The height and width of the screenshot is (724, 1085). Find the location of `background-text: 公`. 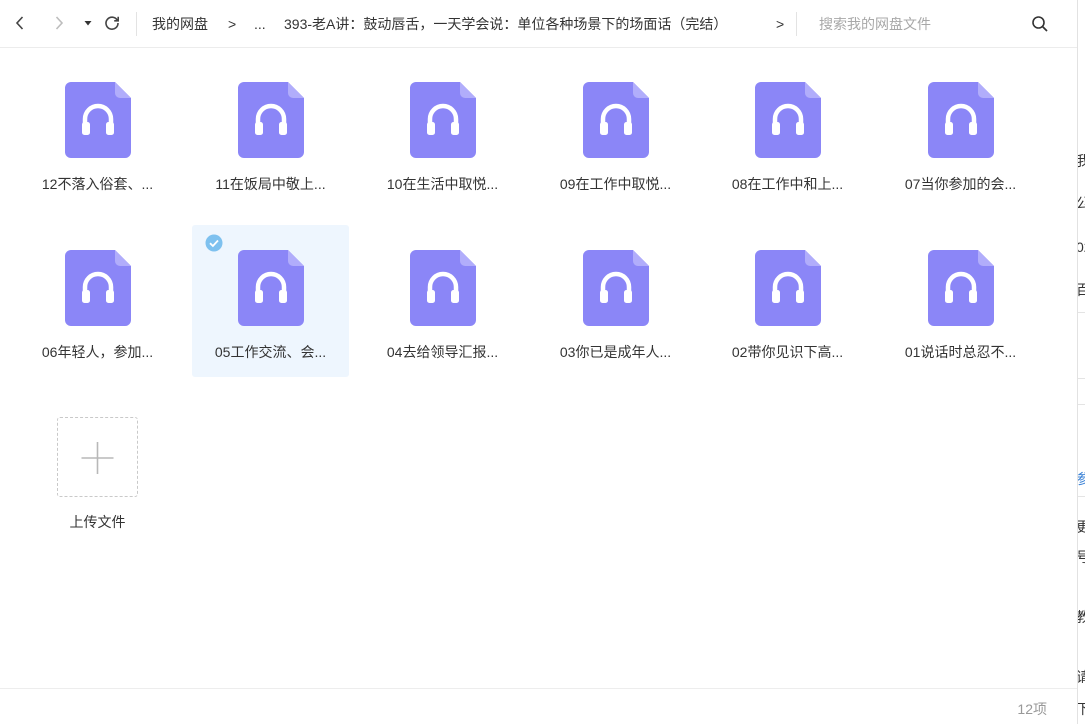

background-text: 公 is located at coordinates (1081, 203).